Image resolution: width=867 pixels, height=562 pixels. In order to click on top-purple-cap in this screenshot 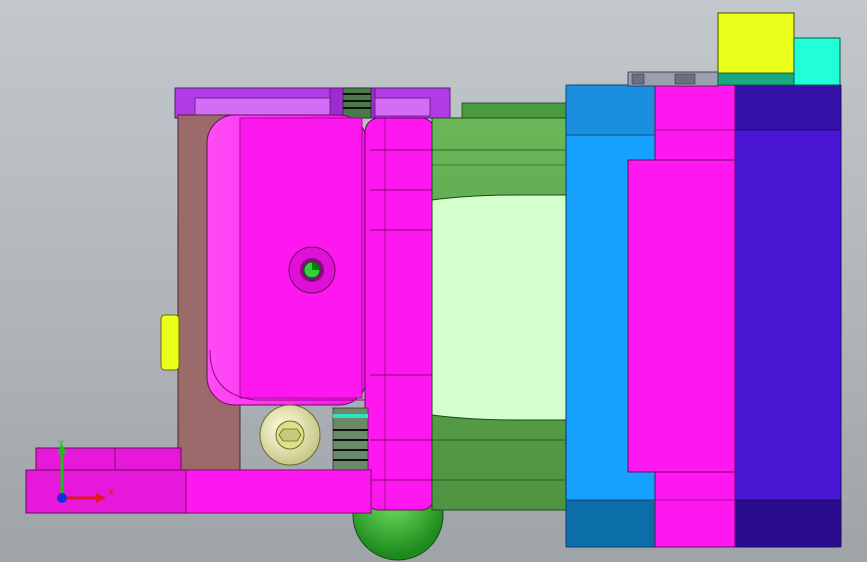, I will do `click(312, 103)`.